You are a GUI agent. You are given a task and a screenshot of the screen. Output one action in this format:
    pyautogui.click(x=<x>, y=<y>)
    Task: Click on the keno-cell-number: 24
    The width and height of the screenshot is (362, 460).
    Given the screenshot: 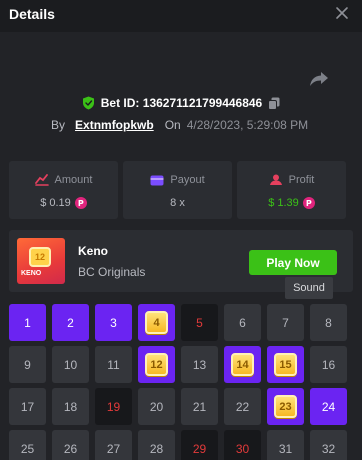 What is the action you would take?
    pyautogui.click(x=328, y=406)
    